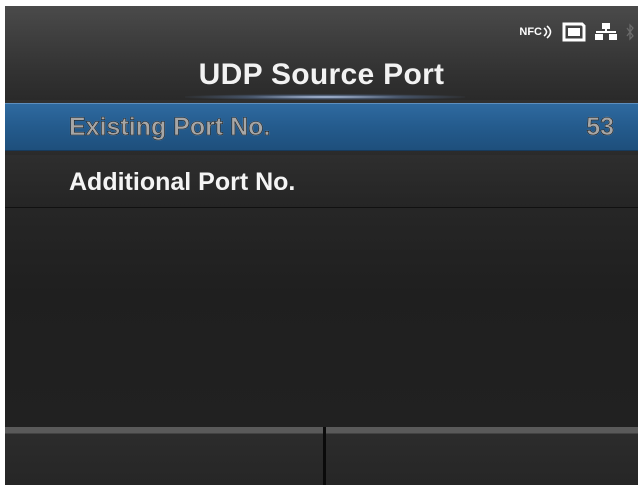 This screenshot has width=640, height=485. Describe the element at coordinates (606, 32) in the screenshot. I see `network-icon` at that location.